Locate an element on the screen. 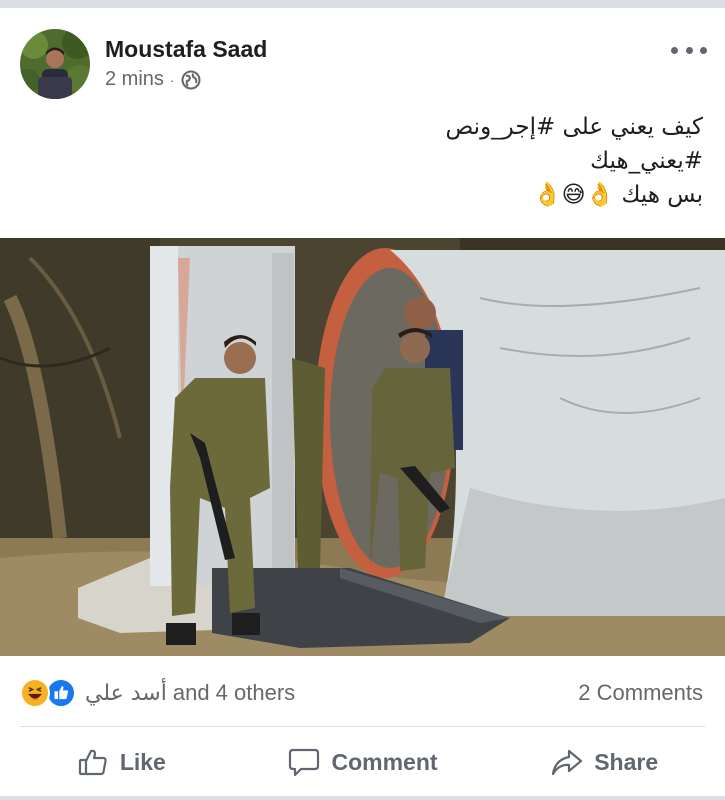  reactors-others: and 4 others is located at coordinates (234, 692).